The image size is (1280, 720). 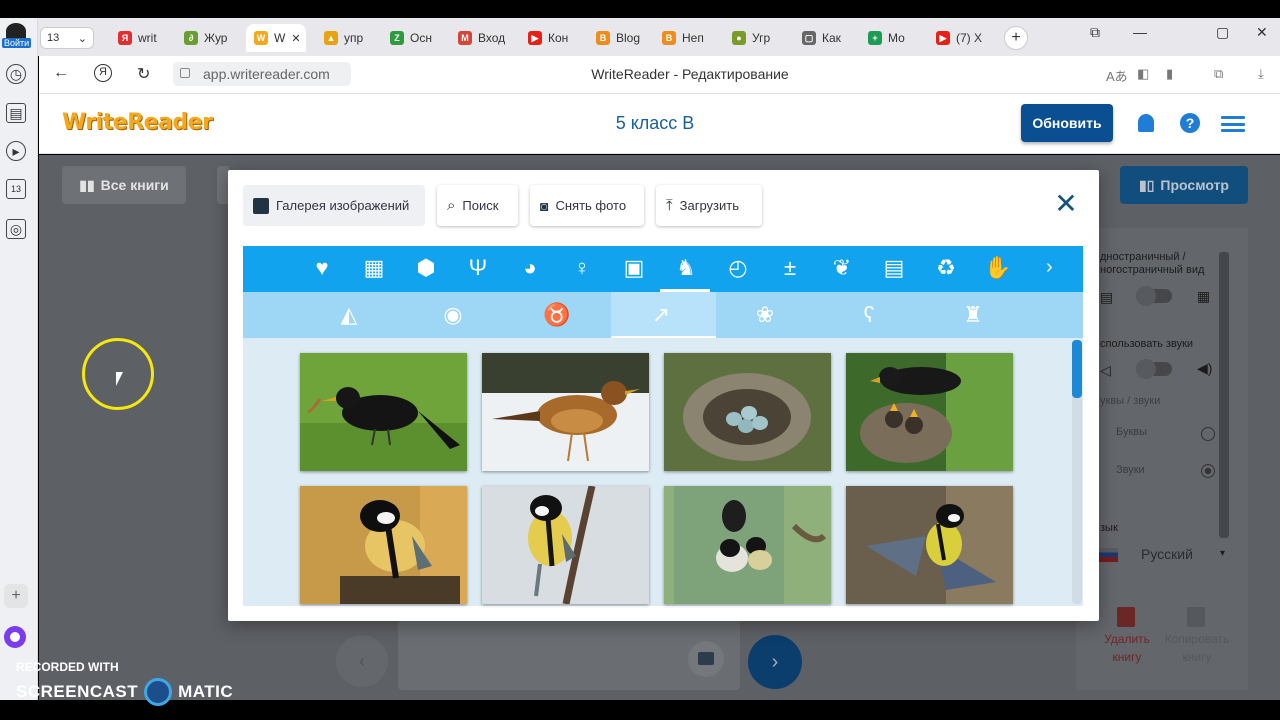 What do you see at coordinates (891, 38) in the screenshot?
I see `browser-tab: + Мо` at bounding box center [891, 38].